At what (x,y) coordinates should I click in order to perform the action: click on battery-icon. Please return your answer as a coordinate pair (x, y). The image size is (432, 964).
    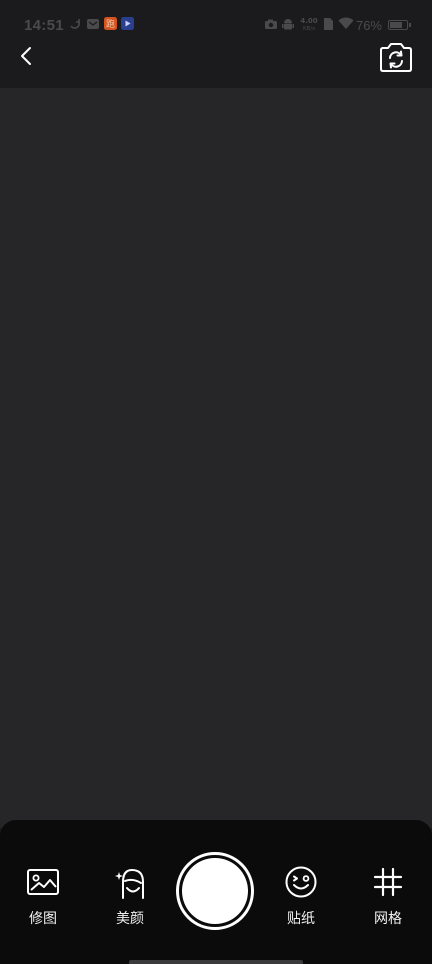
    Looking at the image, I should click on (399, 25).